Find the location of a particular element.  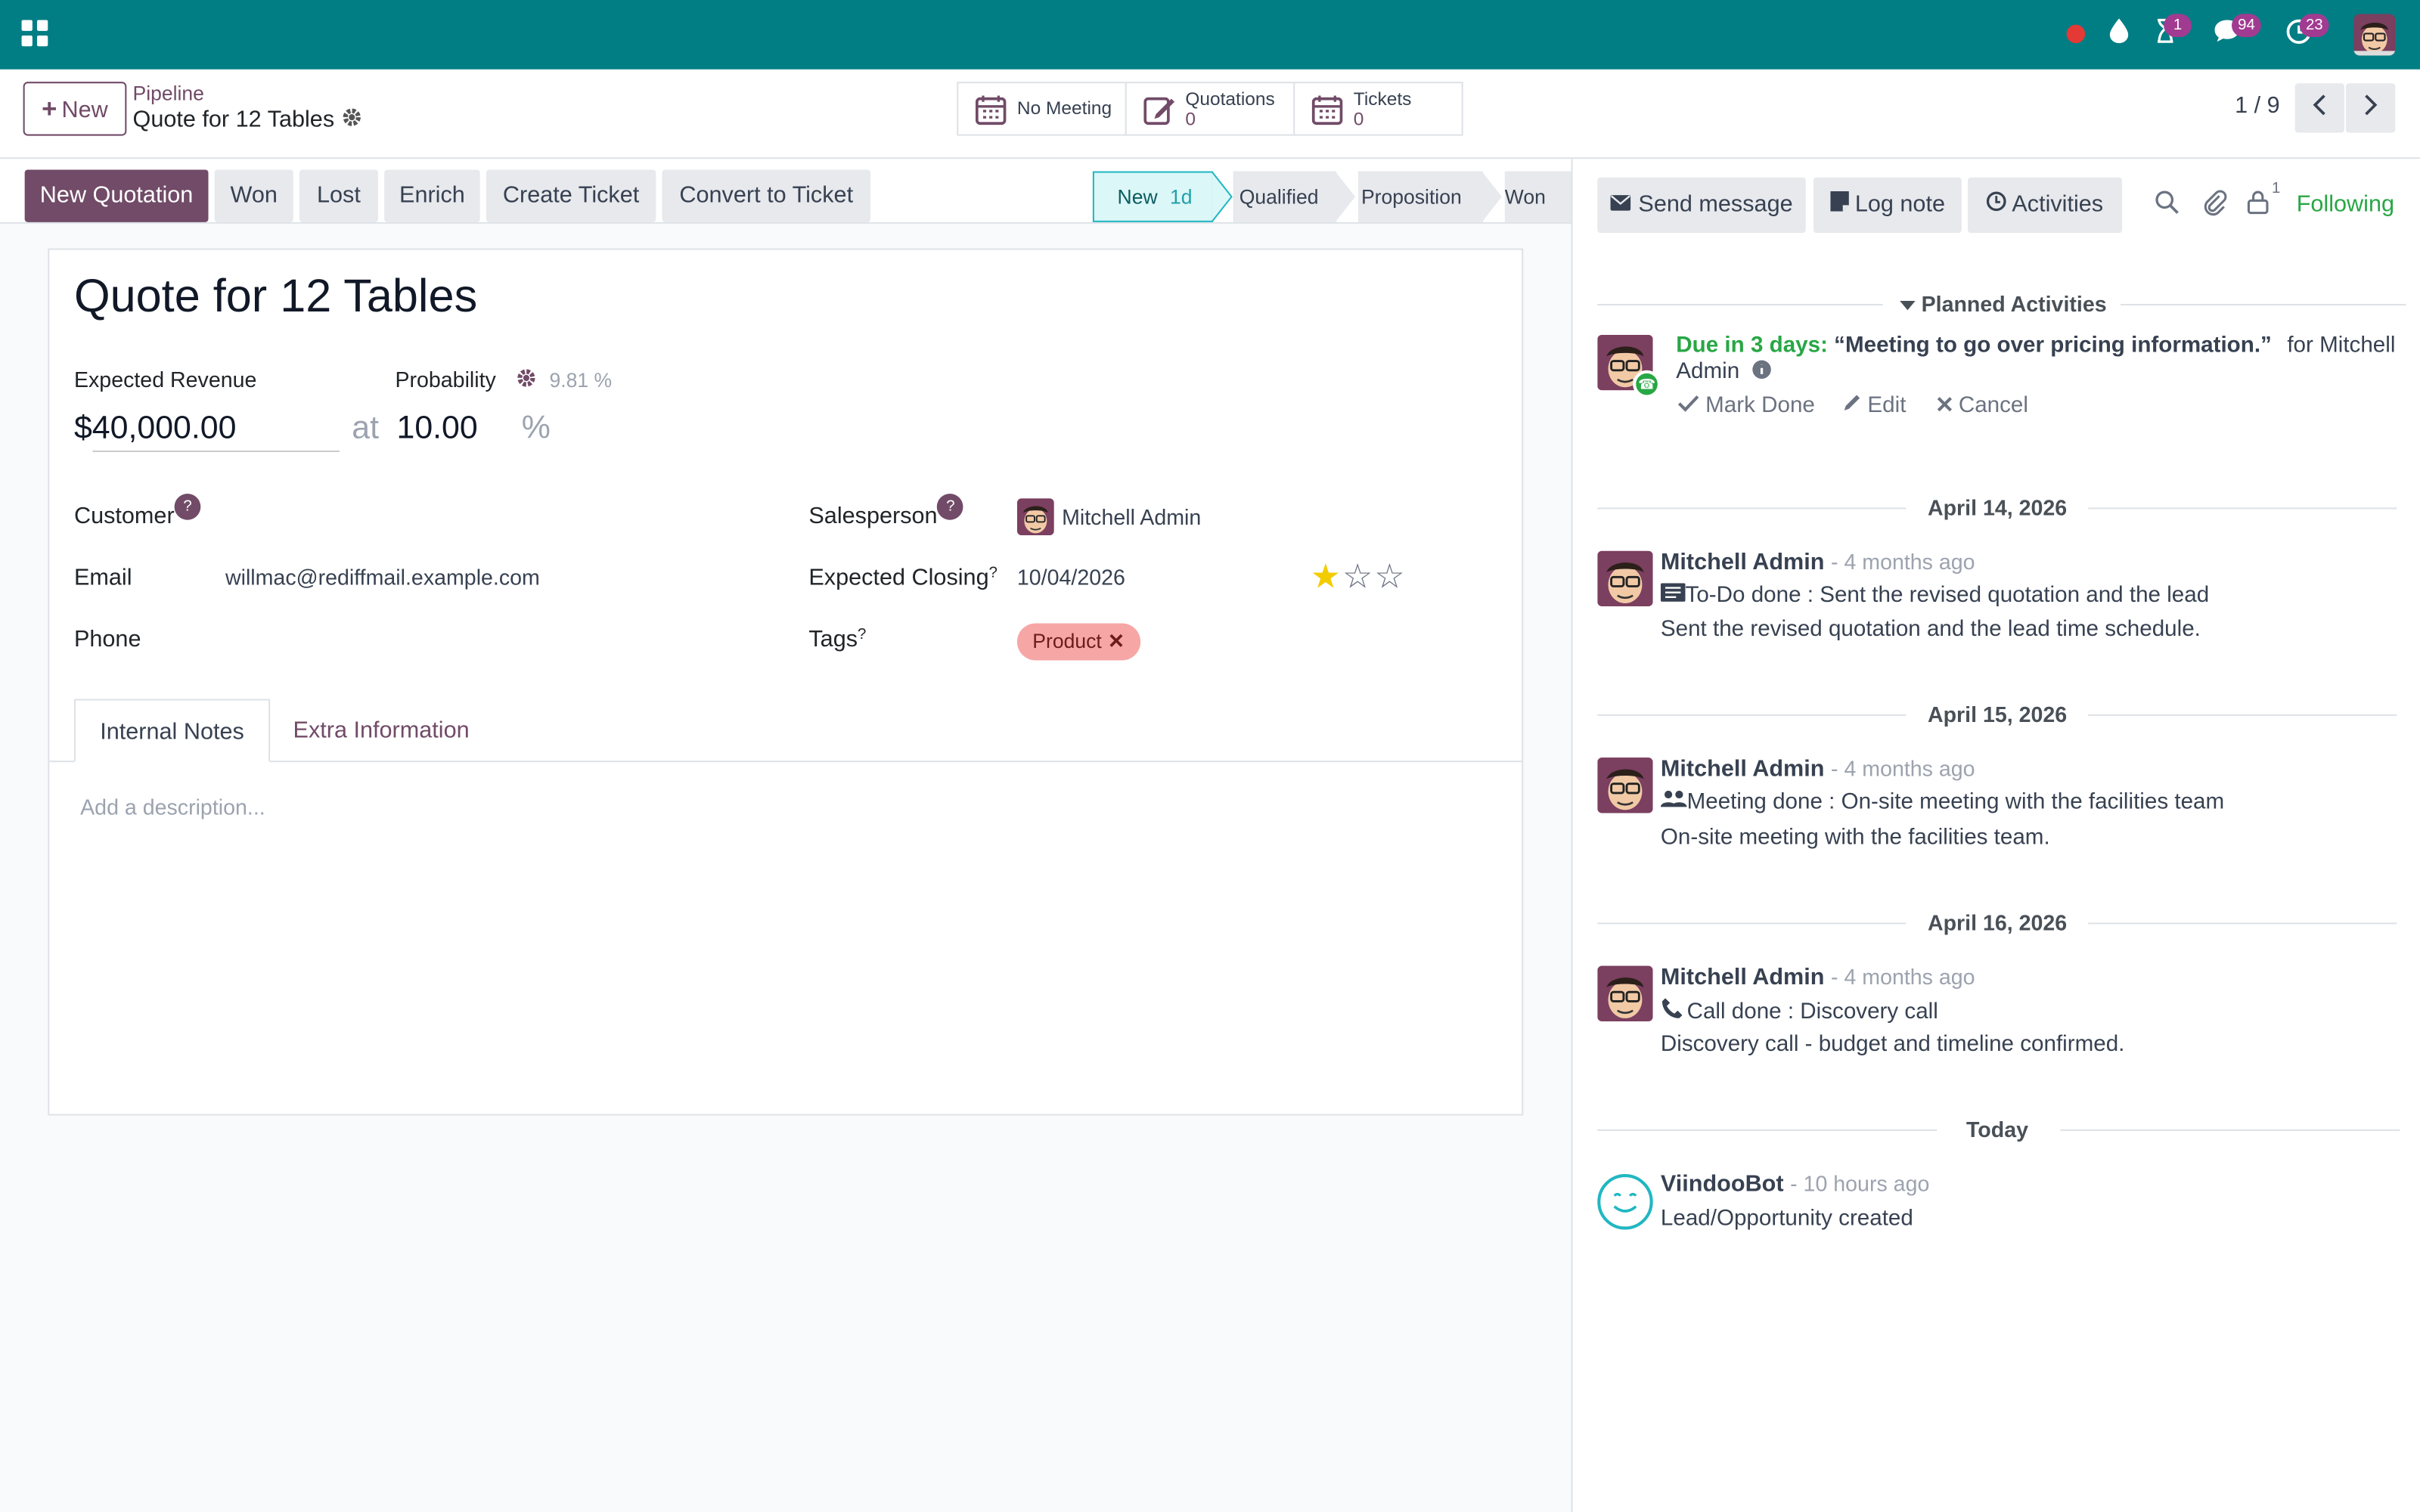

email-field: willmac@rediffmail.example.com is located at coordinates (382, 577).